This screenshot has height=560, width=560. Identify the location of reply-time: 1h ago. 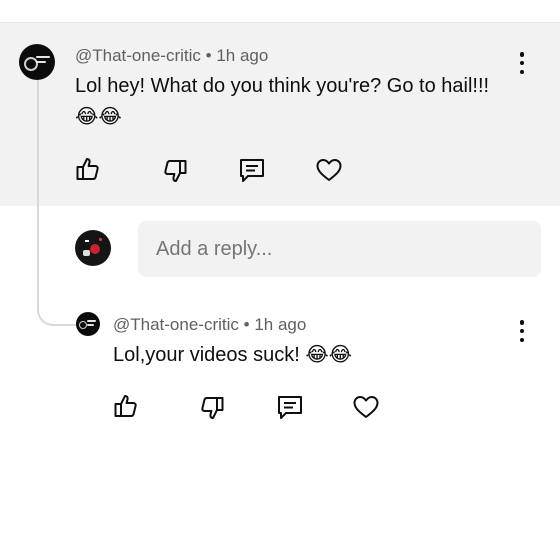
(280, 324).